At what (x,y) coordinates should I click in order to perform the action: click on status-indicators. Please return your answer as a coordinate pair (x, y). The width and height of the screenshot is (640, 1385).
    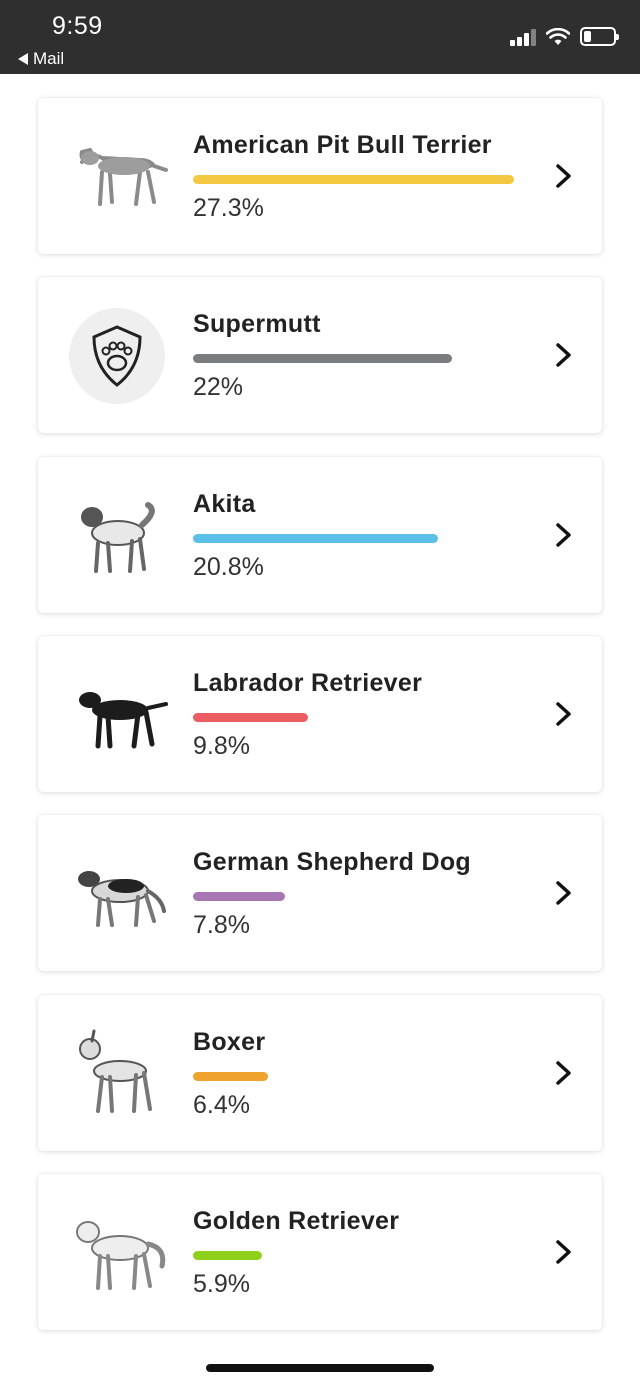
    Looking at the image, I should click on (564, 36).